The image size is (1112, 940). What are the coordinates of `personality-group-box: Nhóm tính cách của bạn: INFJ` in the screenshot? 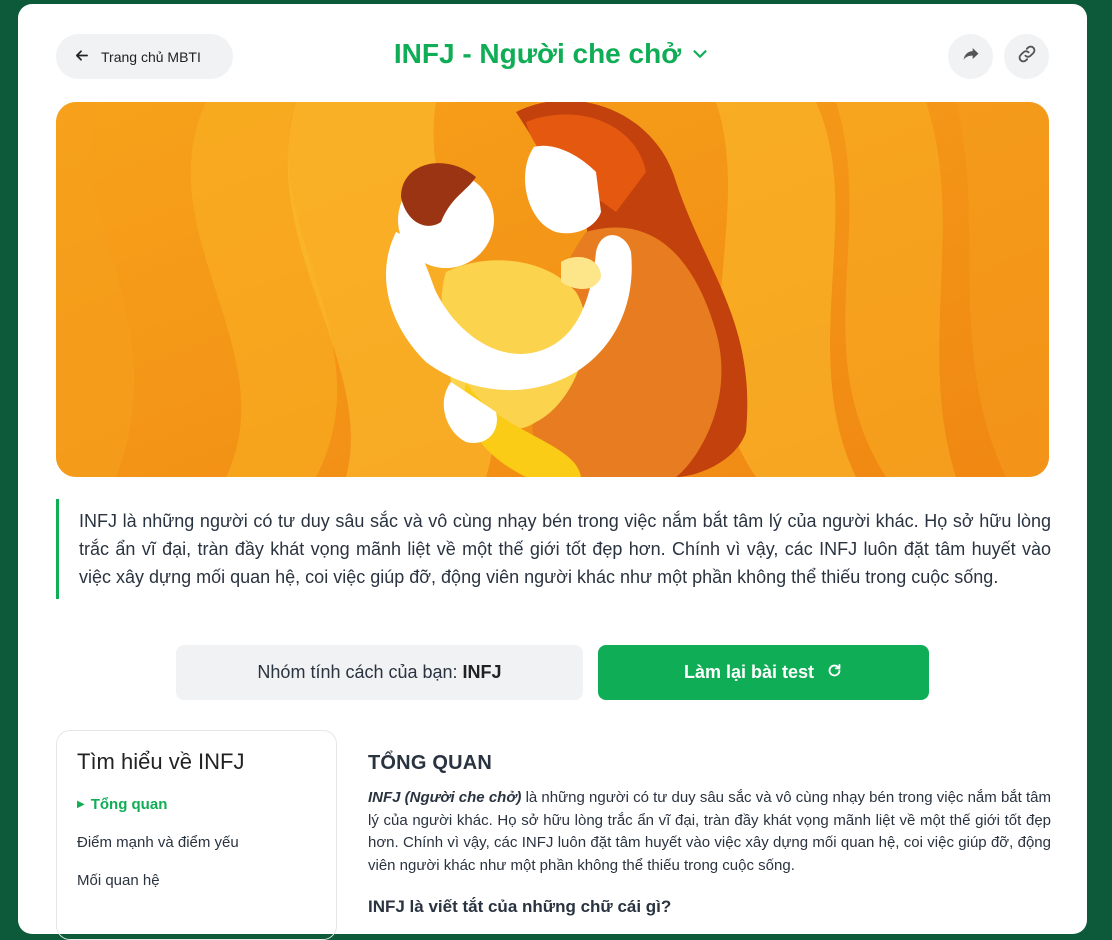 It's located at (379, 672).